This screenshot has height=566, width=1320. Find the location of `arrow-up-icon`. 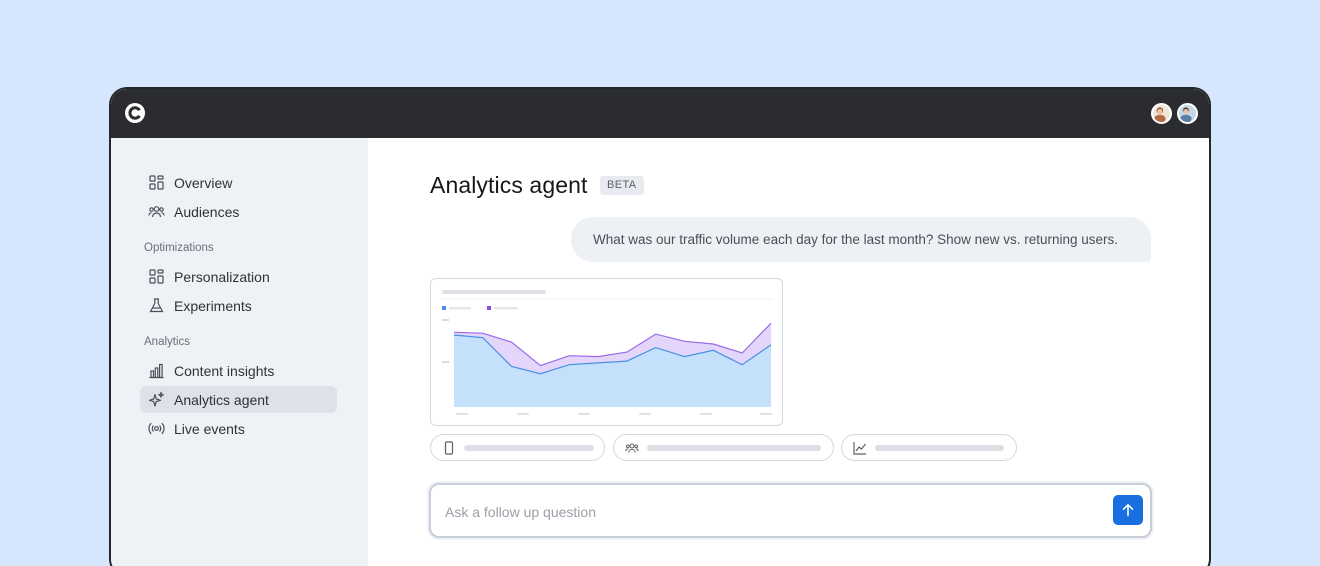

arrow-up-icon is located at coordinates (1128, 510).